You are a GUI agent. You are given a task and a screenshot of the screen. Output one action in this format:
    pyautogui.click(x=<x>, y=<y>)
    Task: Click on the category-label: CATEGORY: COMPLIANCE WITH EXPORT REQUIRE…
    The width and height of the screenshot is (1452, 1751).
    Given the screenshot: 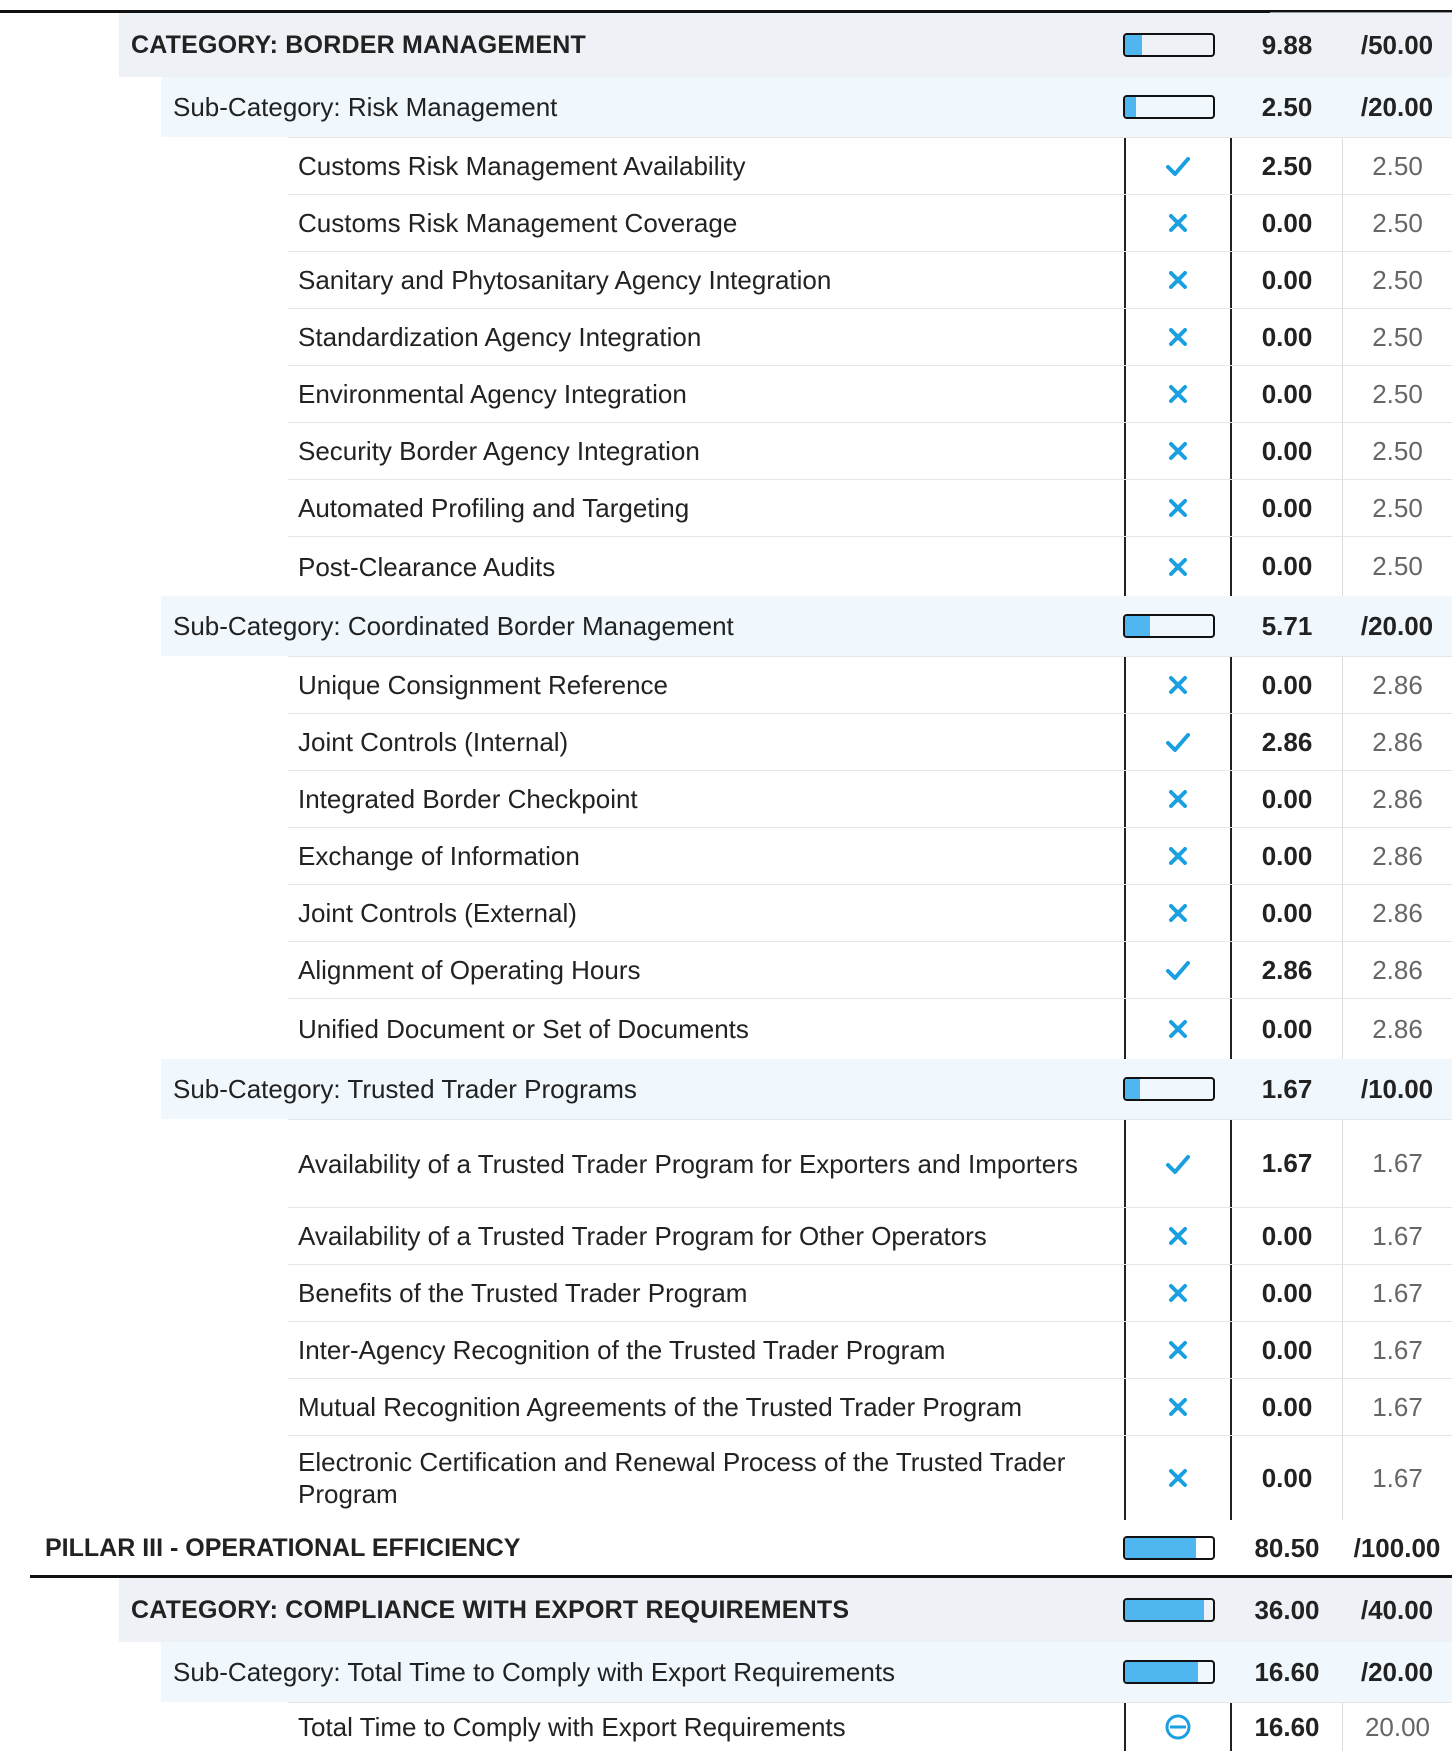 What is the action you would take?
    pyautogui.click(x=490, y=1610)
    